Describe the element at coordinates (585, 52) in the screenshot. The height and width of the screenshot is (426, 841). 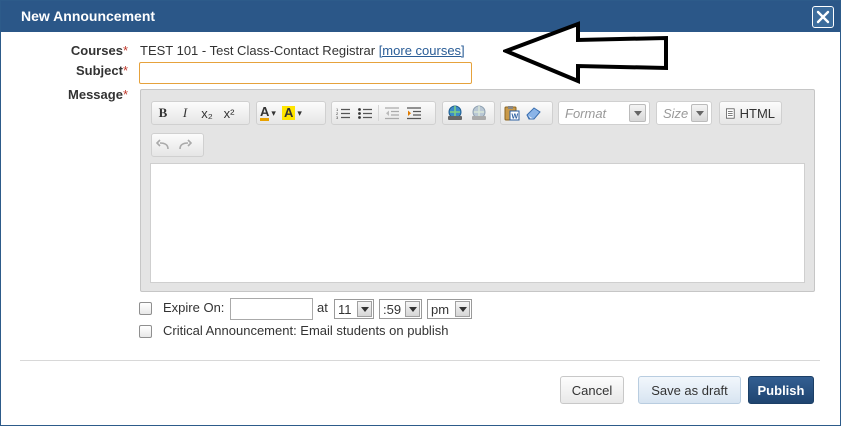
I see `annotation-arrow` at that location.